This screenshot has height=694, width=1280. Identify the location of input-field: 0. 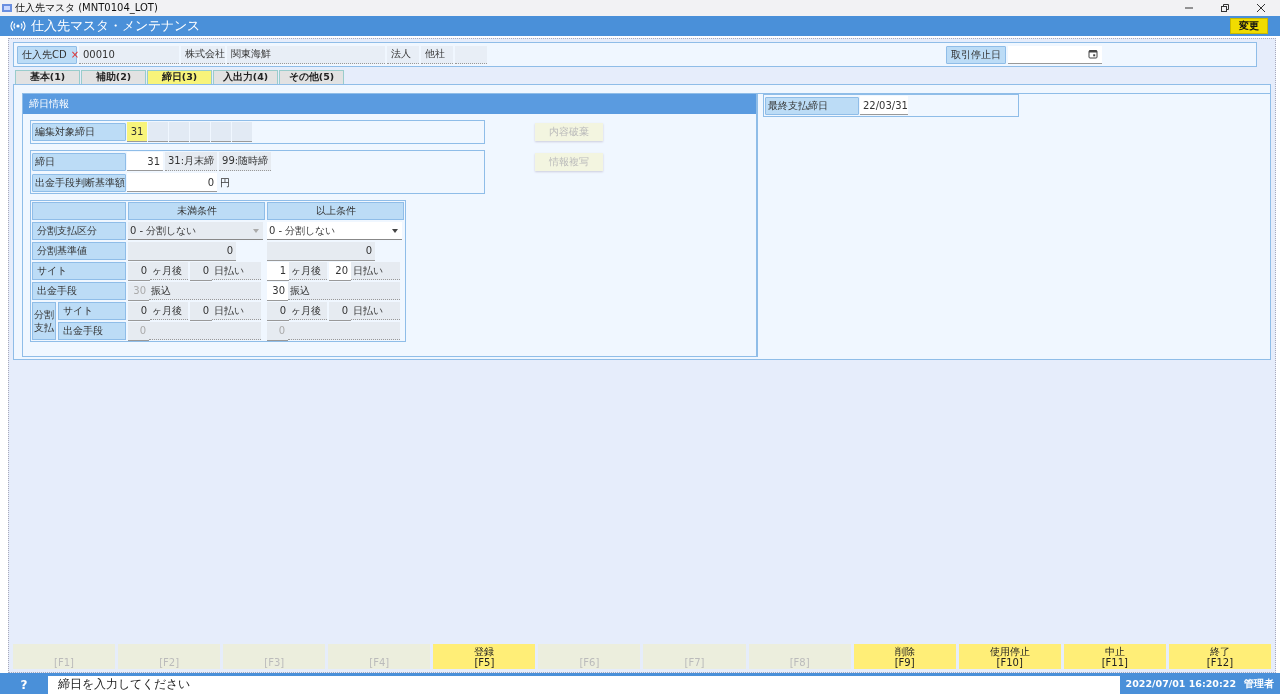
(172, 182).